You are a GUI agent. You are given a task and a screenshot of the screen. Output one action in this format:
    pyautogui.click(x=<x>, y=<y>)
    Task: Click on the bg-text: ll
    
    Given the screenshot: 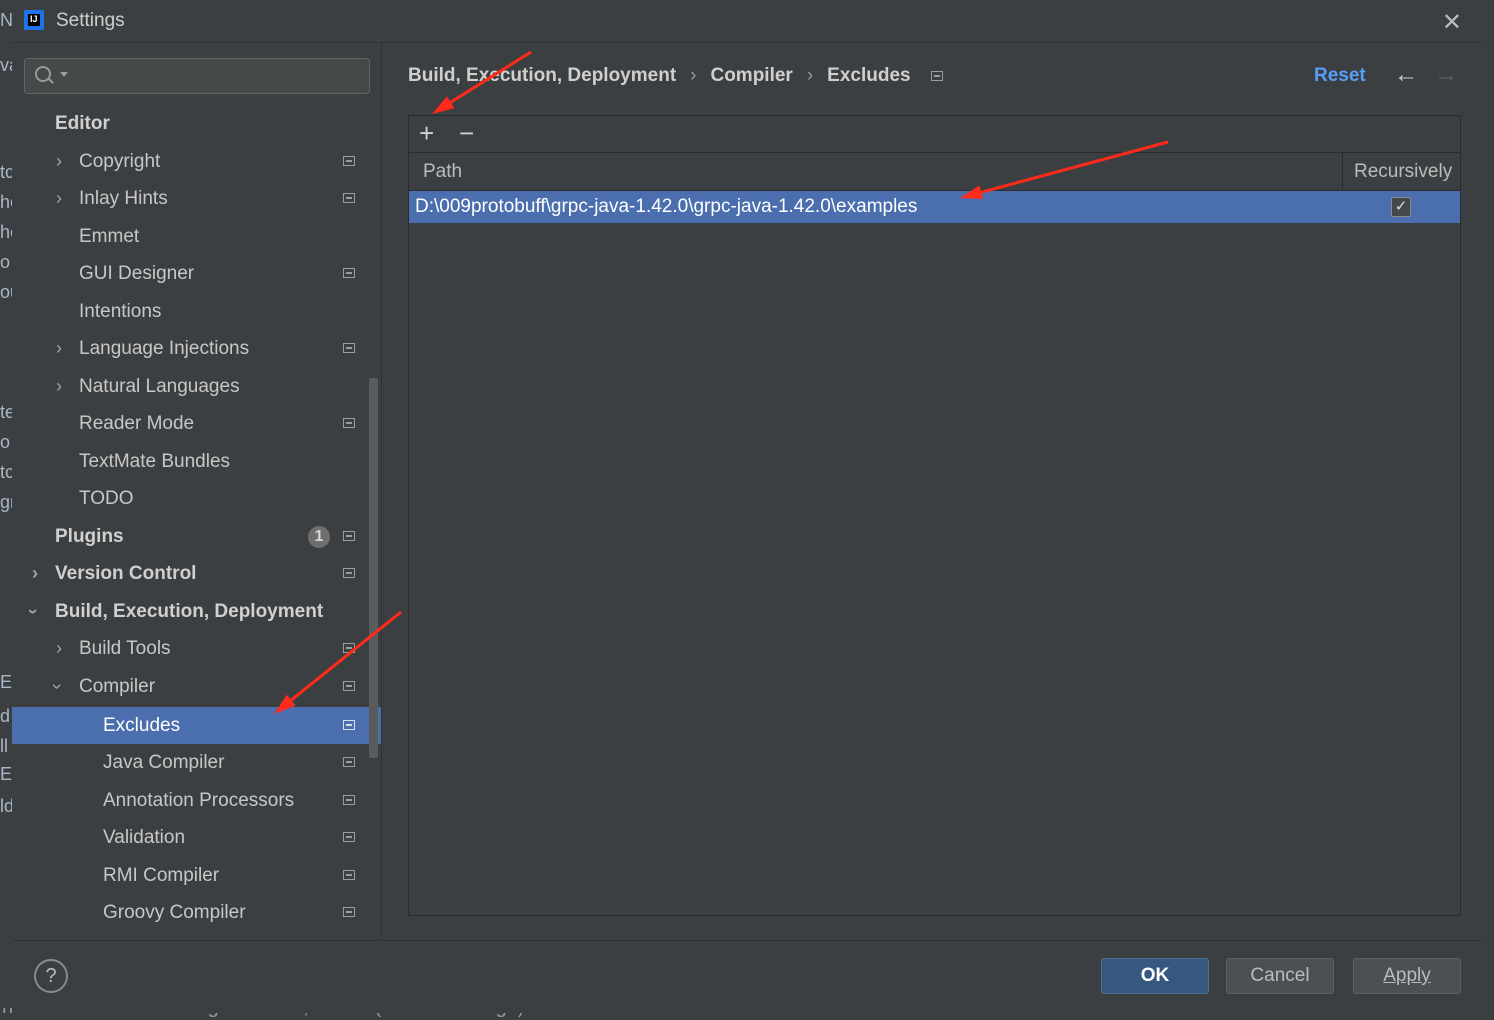 What is the action you would take?
    pyautogui.click(x=4, y=746)
    